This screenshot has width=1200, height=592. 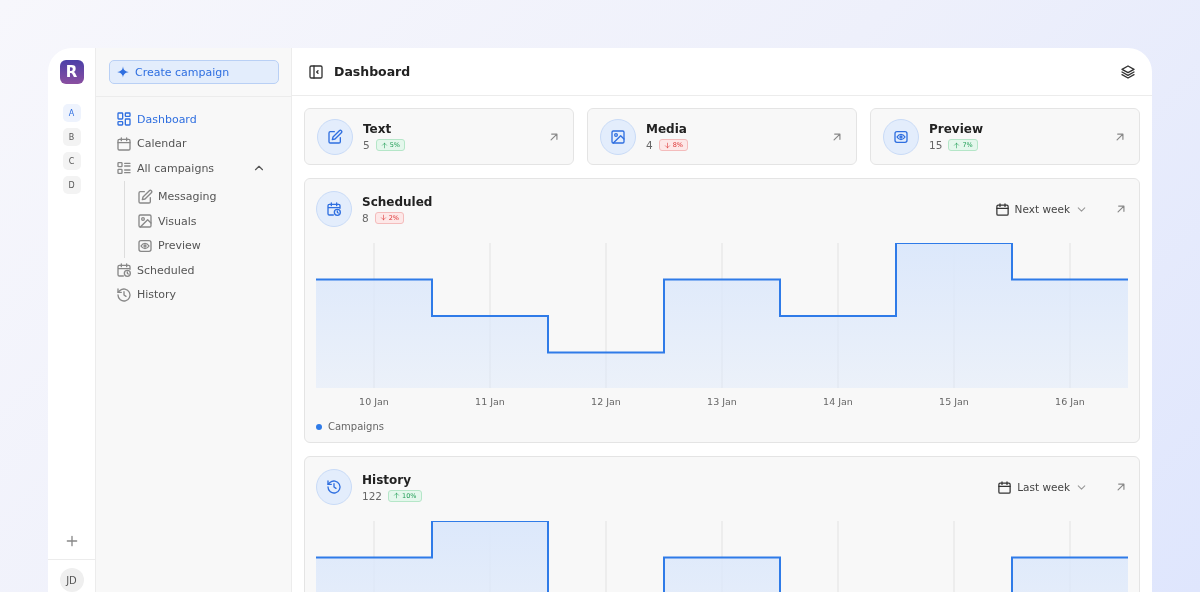 I want to click on period-dropdown: Last week, so click(x=1042, y=487).